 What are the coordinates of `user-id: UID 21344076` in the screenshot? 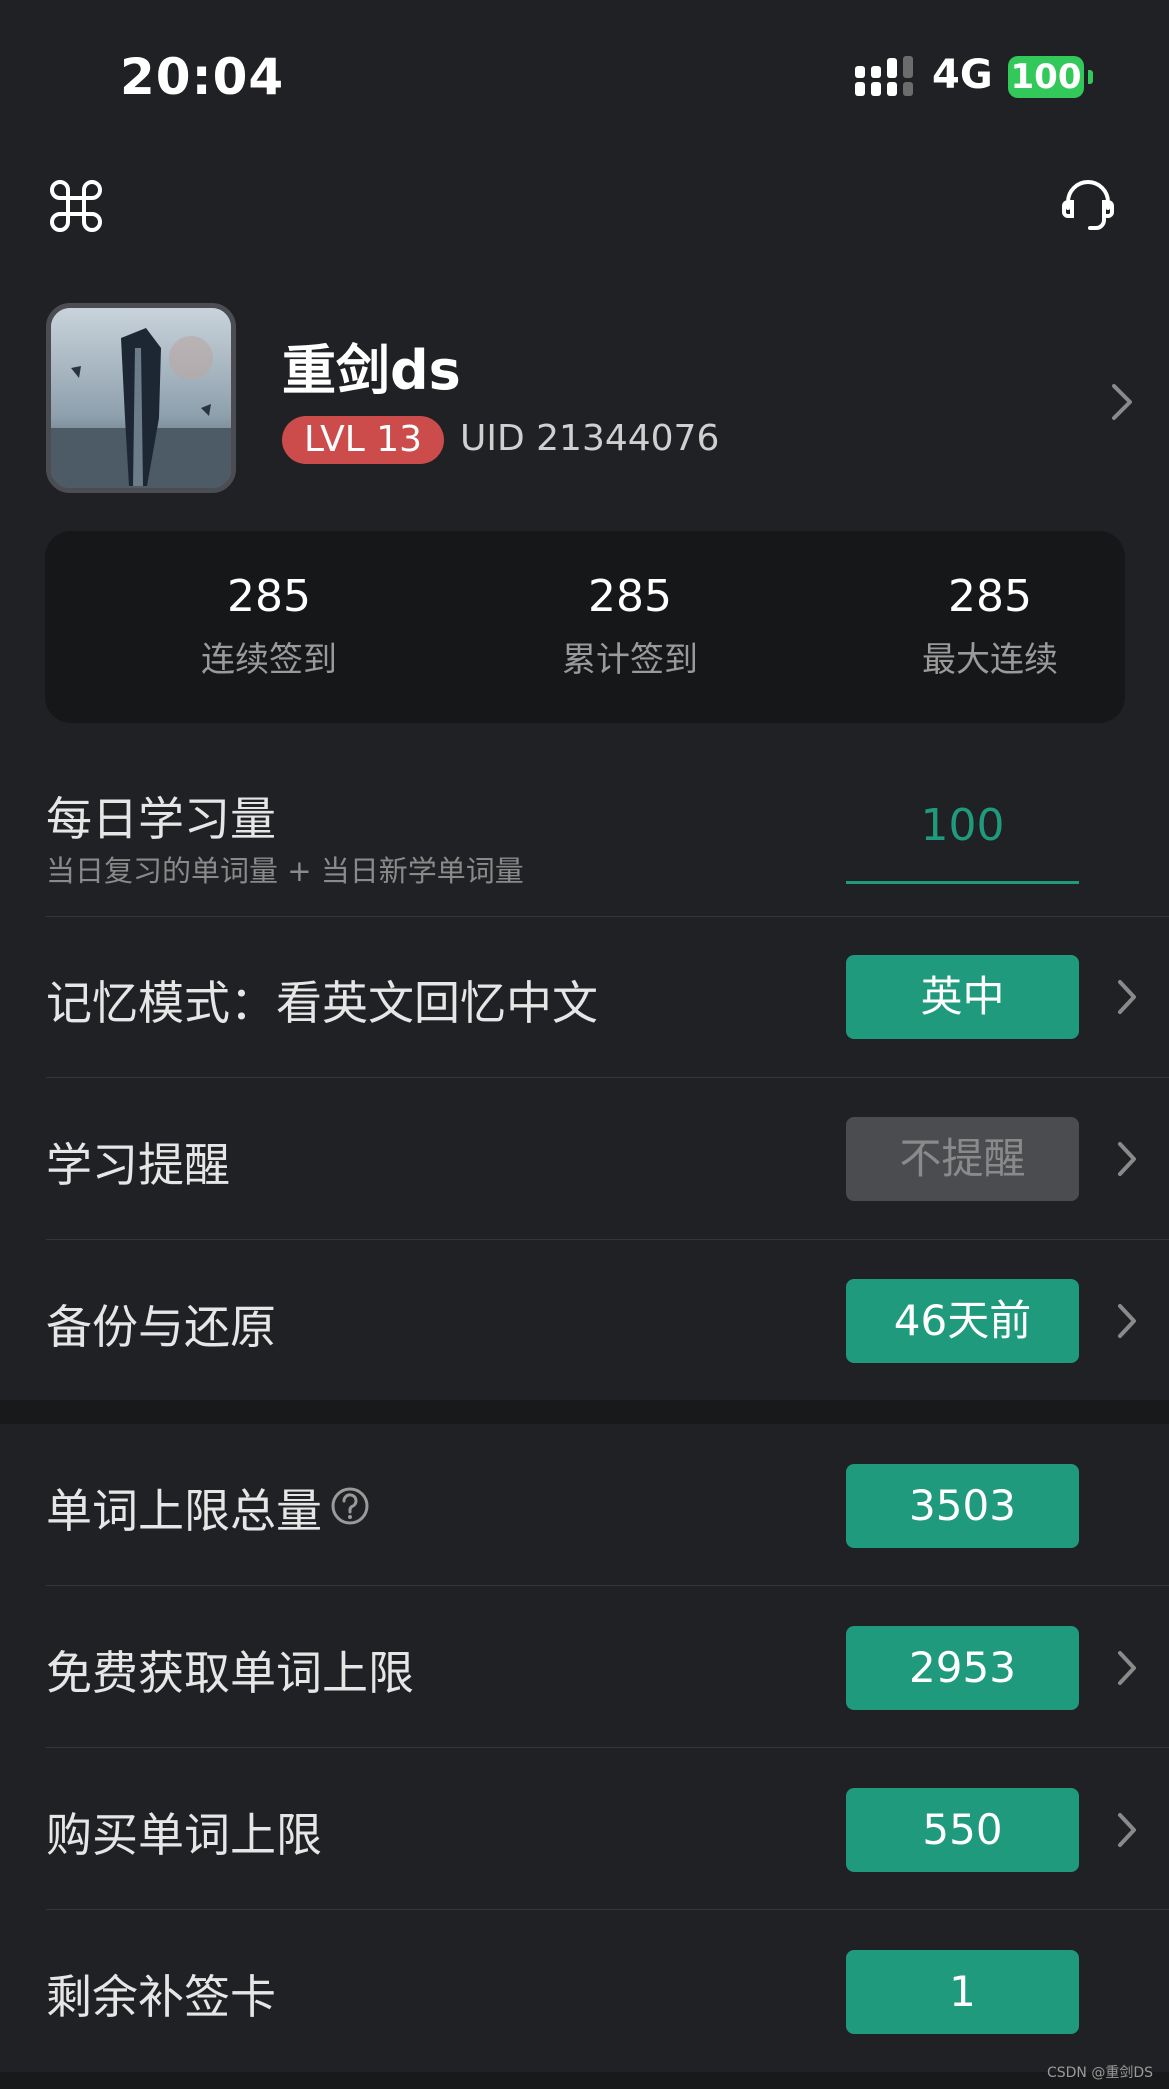 It's located at (590, 438).